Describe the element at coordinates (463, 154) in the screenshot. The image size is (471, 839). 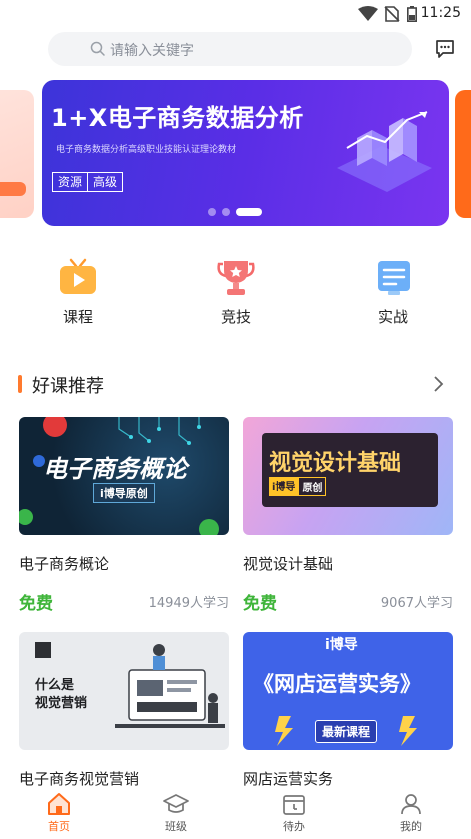
I see `banner-next-card` at that location.